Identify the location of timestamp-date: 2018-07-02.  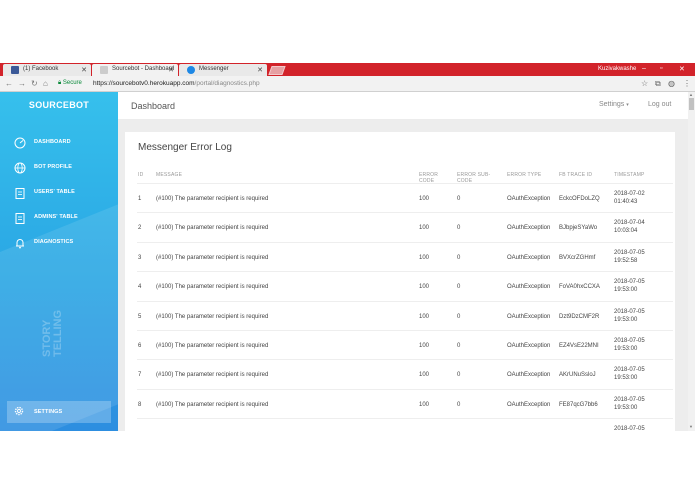
(629, 194).